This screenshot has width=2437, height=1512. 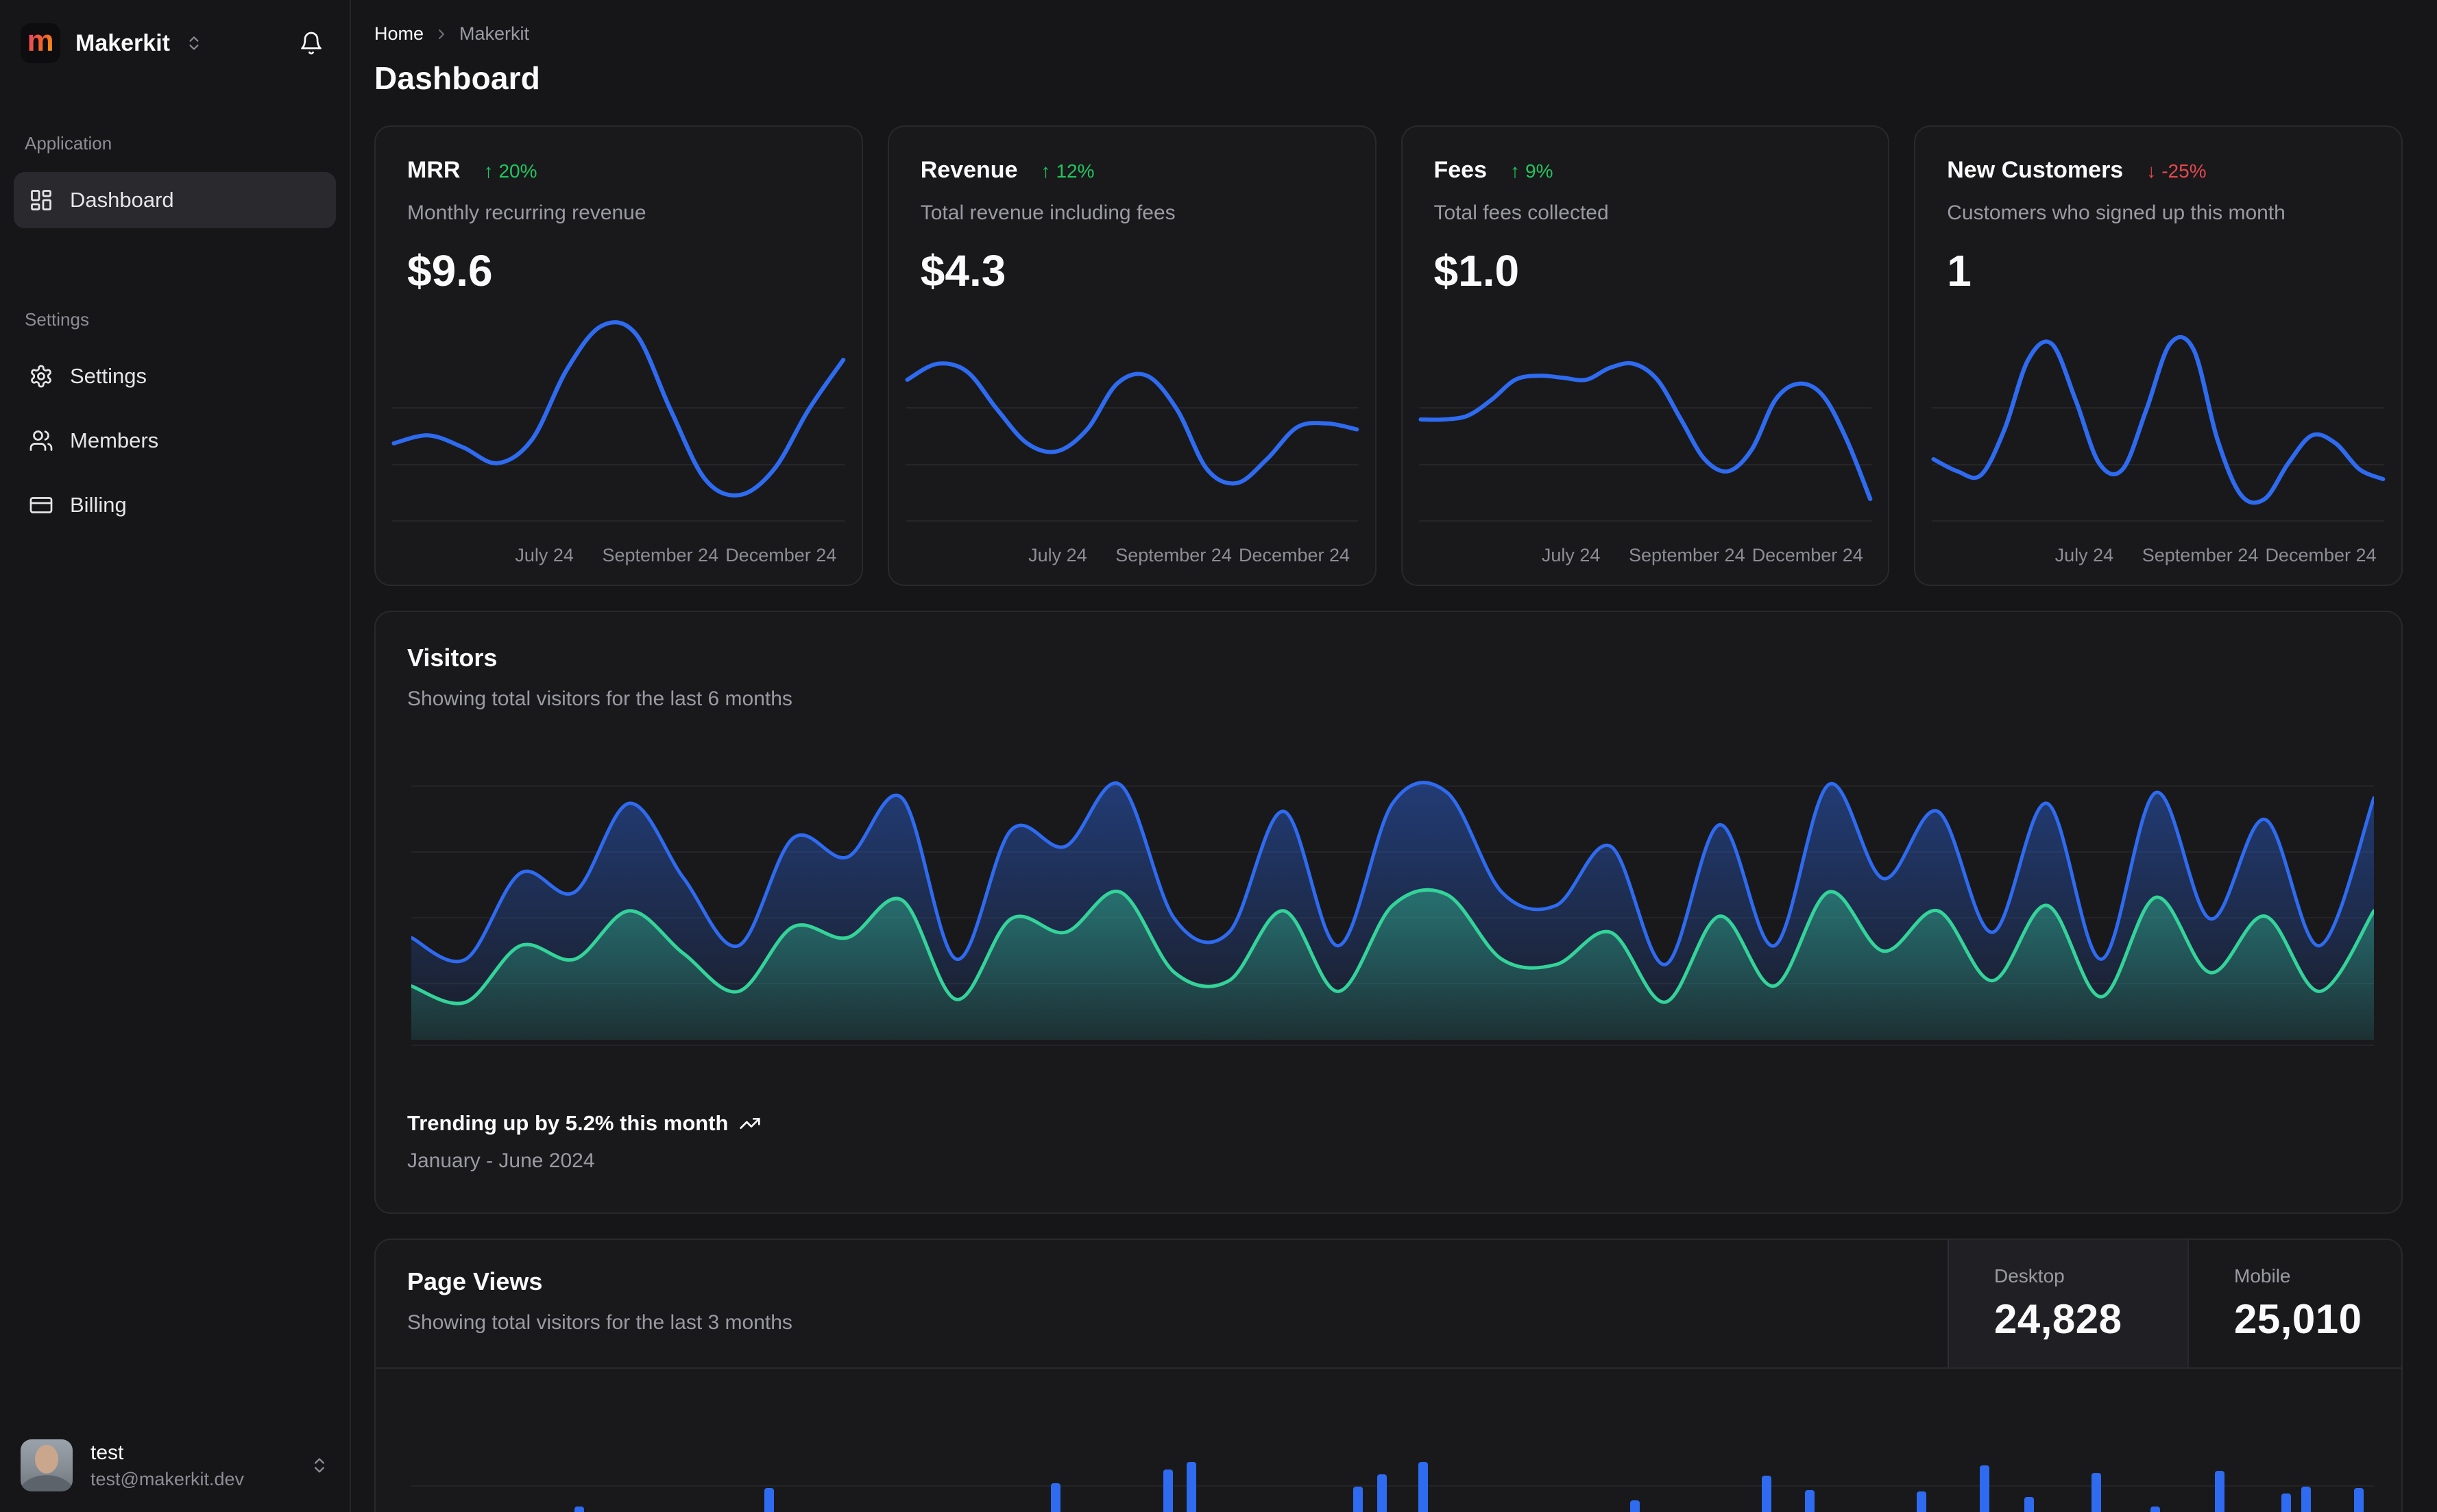 I want to click on sidebar-item-label: Billing, so click(x=98, y=505).